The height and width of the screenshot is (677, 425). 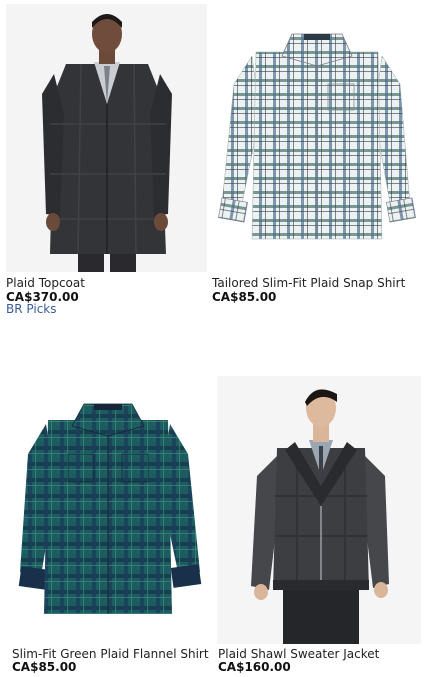 What do you see at coordinates (298, 654) in the screenshot?
I see `product-title: Plaid Shawl Sweater Jacket` at bounding box center [298, 654].